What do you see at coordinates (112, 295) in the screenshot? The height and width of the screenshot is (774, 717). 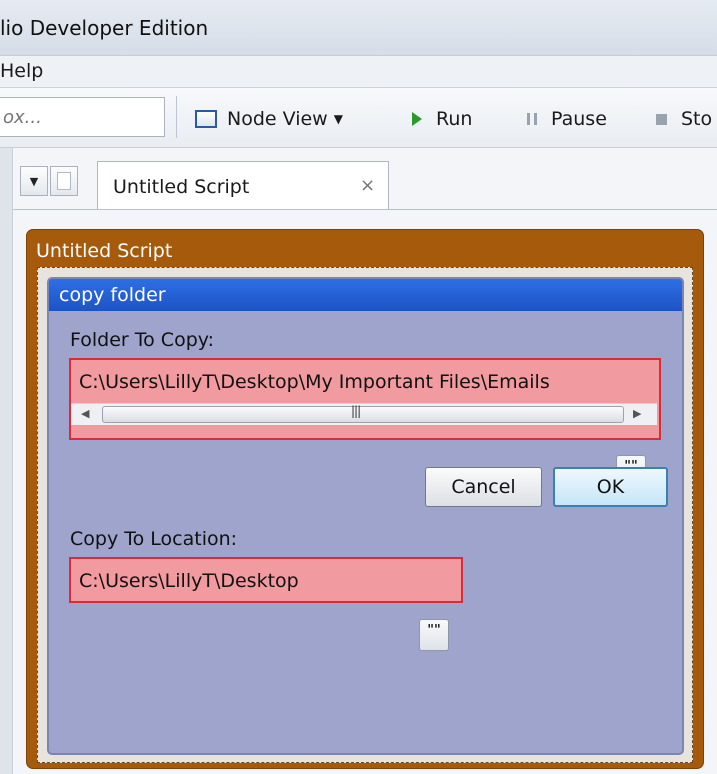 I see `dialog-title: copy folder` at bounding box center [112, 295].